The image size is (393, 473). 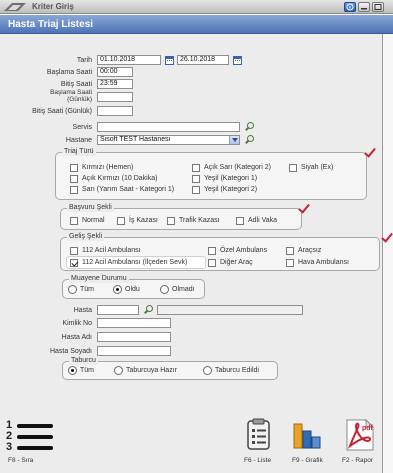 What do you see at coordinates (118, 370) in the screenshot?
I see `taburcu-hazir-radio` at bounding box center [118, 370].